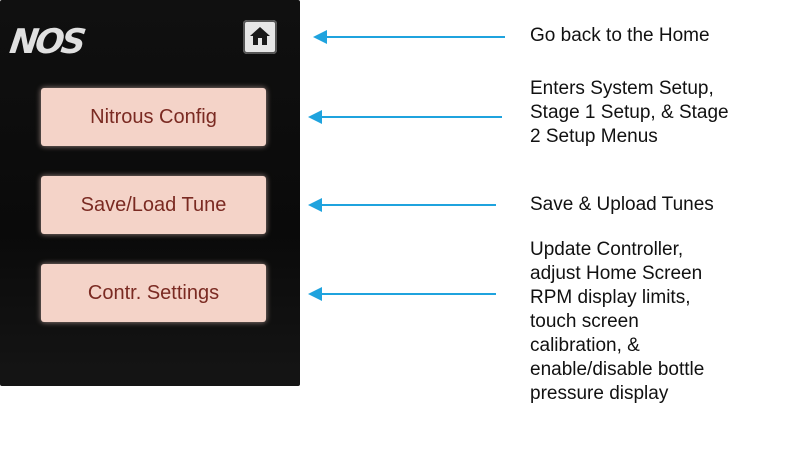 This screenshot has width=809, height=462. What do you see at coordinates (405, 117) in the screenshot?
I see `arrow-nitrous` at bounding box center [405, 117].